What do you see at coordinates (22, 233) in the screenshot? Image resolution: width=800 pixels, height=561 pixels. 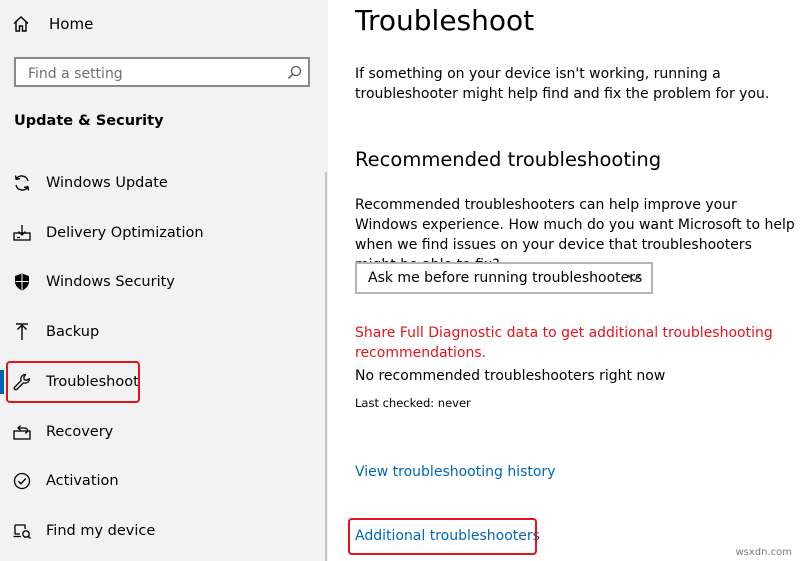 I see `delivery-optimization-icon` at bounding box center [22, 233].